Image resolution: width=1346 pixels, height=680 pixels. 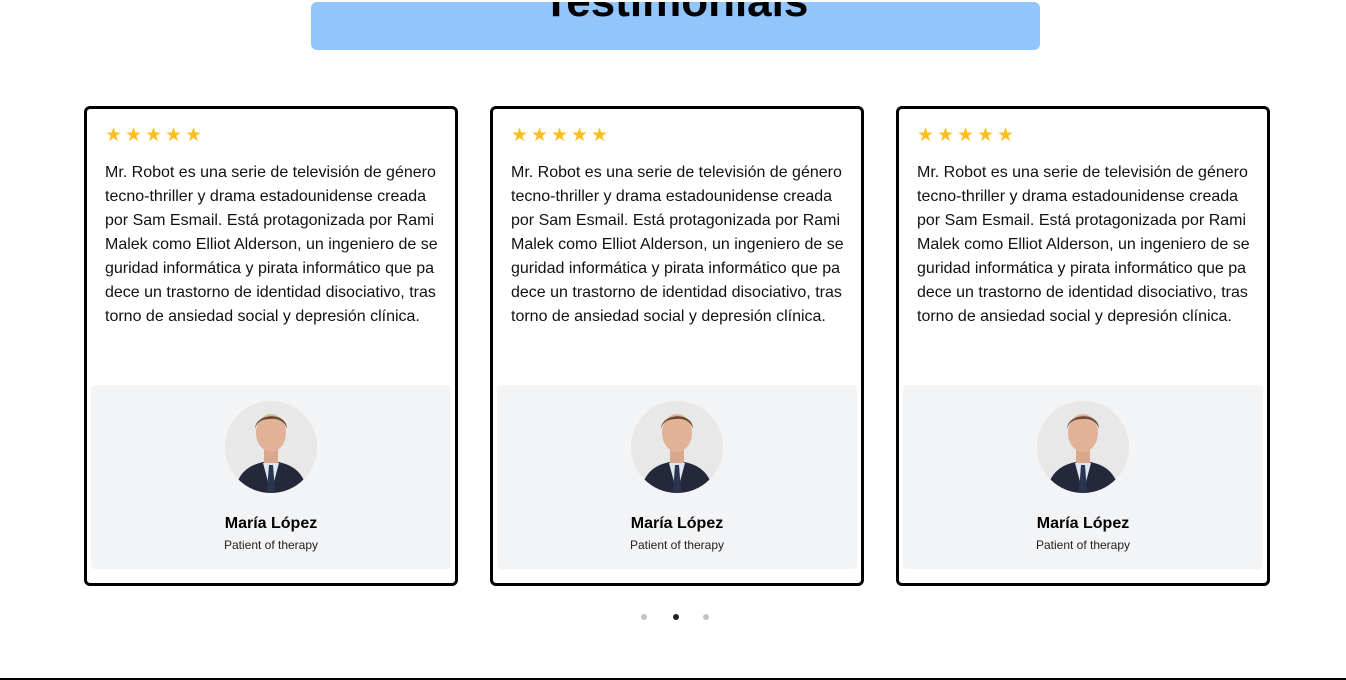 I want to click on title-banner: Testimonials, so click(x=675, y=26).